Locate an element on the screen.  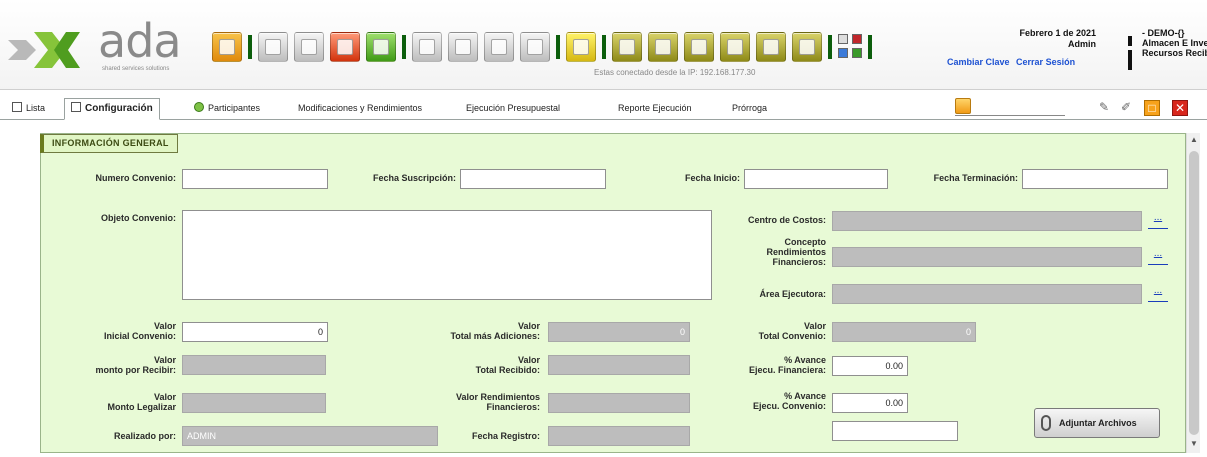
tab-configuracion: Configuración is located at coordinates (112, 109).